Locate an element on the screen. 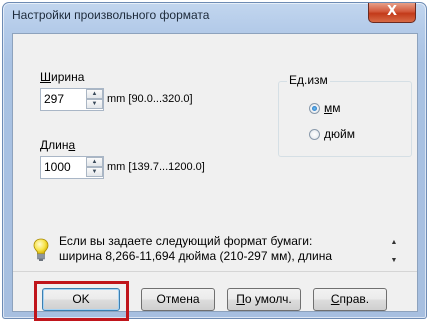 The image size is (433, 329). info-scrollbar: ▲ ▼ is located at coordinates (394, 252).